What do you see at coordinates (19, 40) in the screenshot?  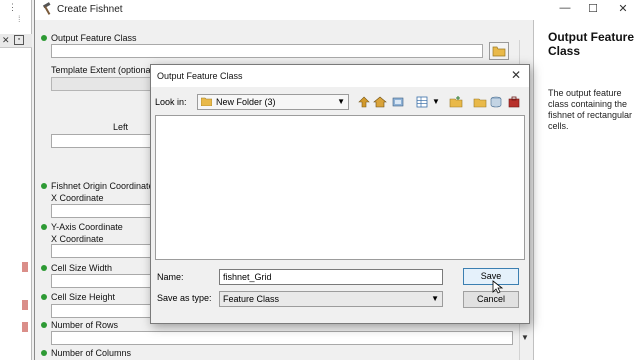 I see `pin-icon: ▫` at bounding box center [19, 40].